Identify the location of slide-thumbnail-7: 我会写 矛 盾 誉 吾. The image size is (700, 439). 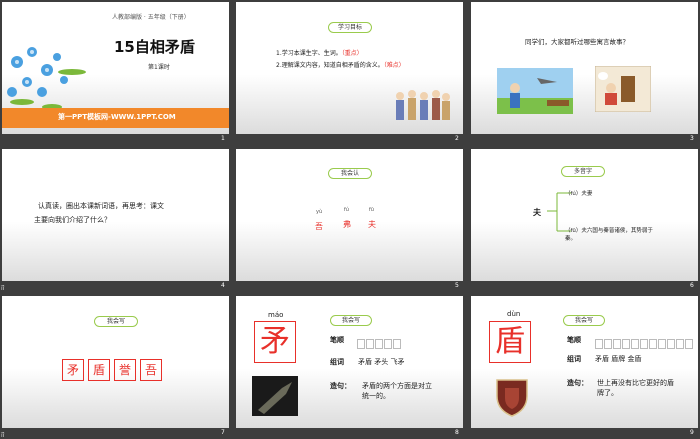
(115, 362).